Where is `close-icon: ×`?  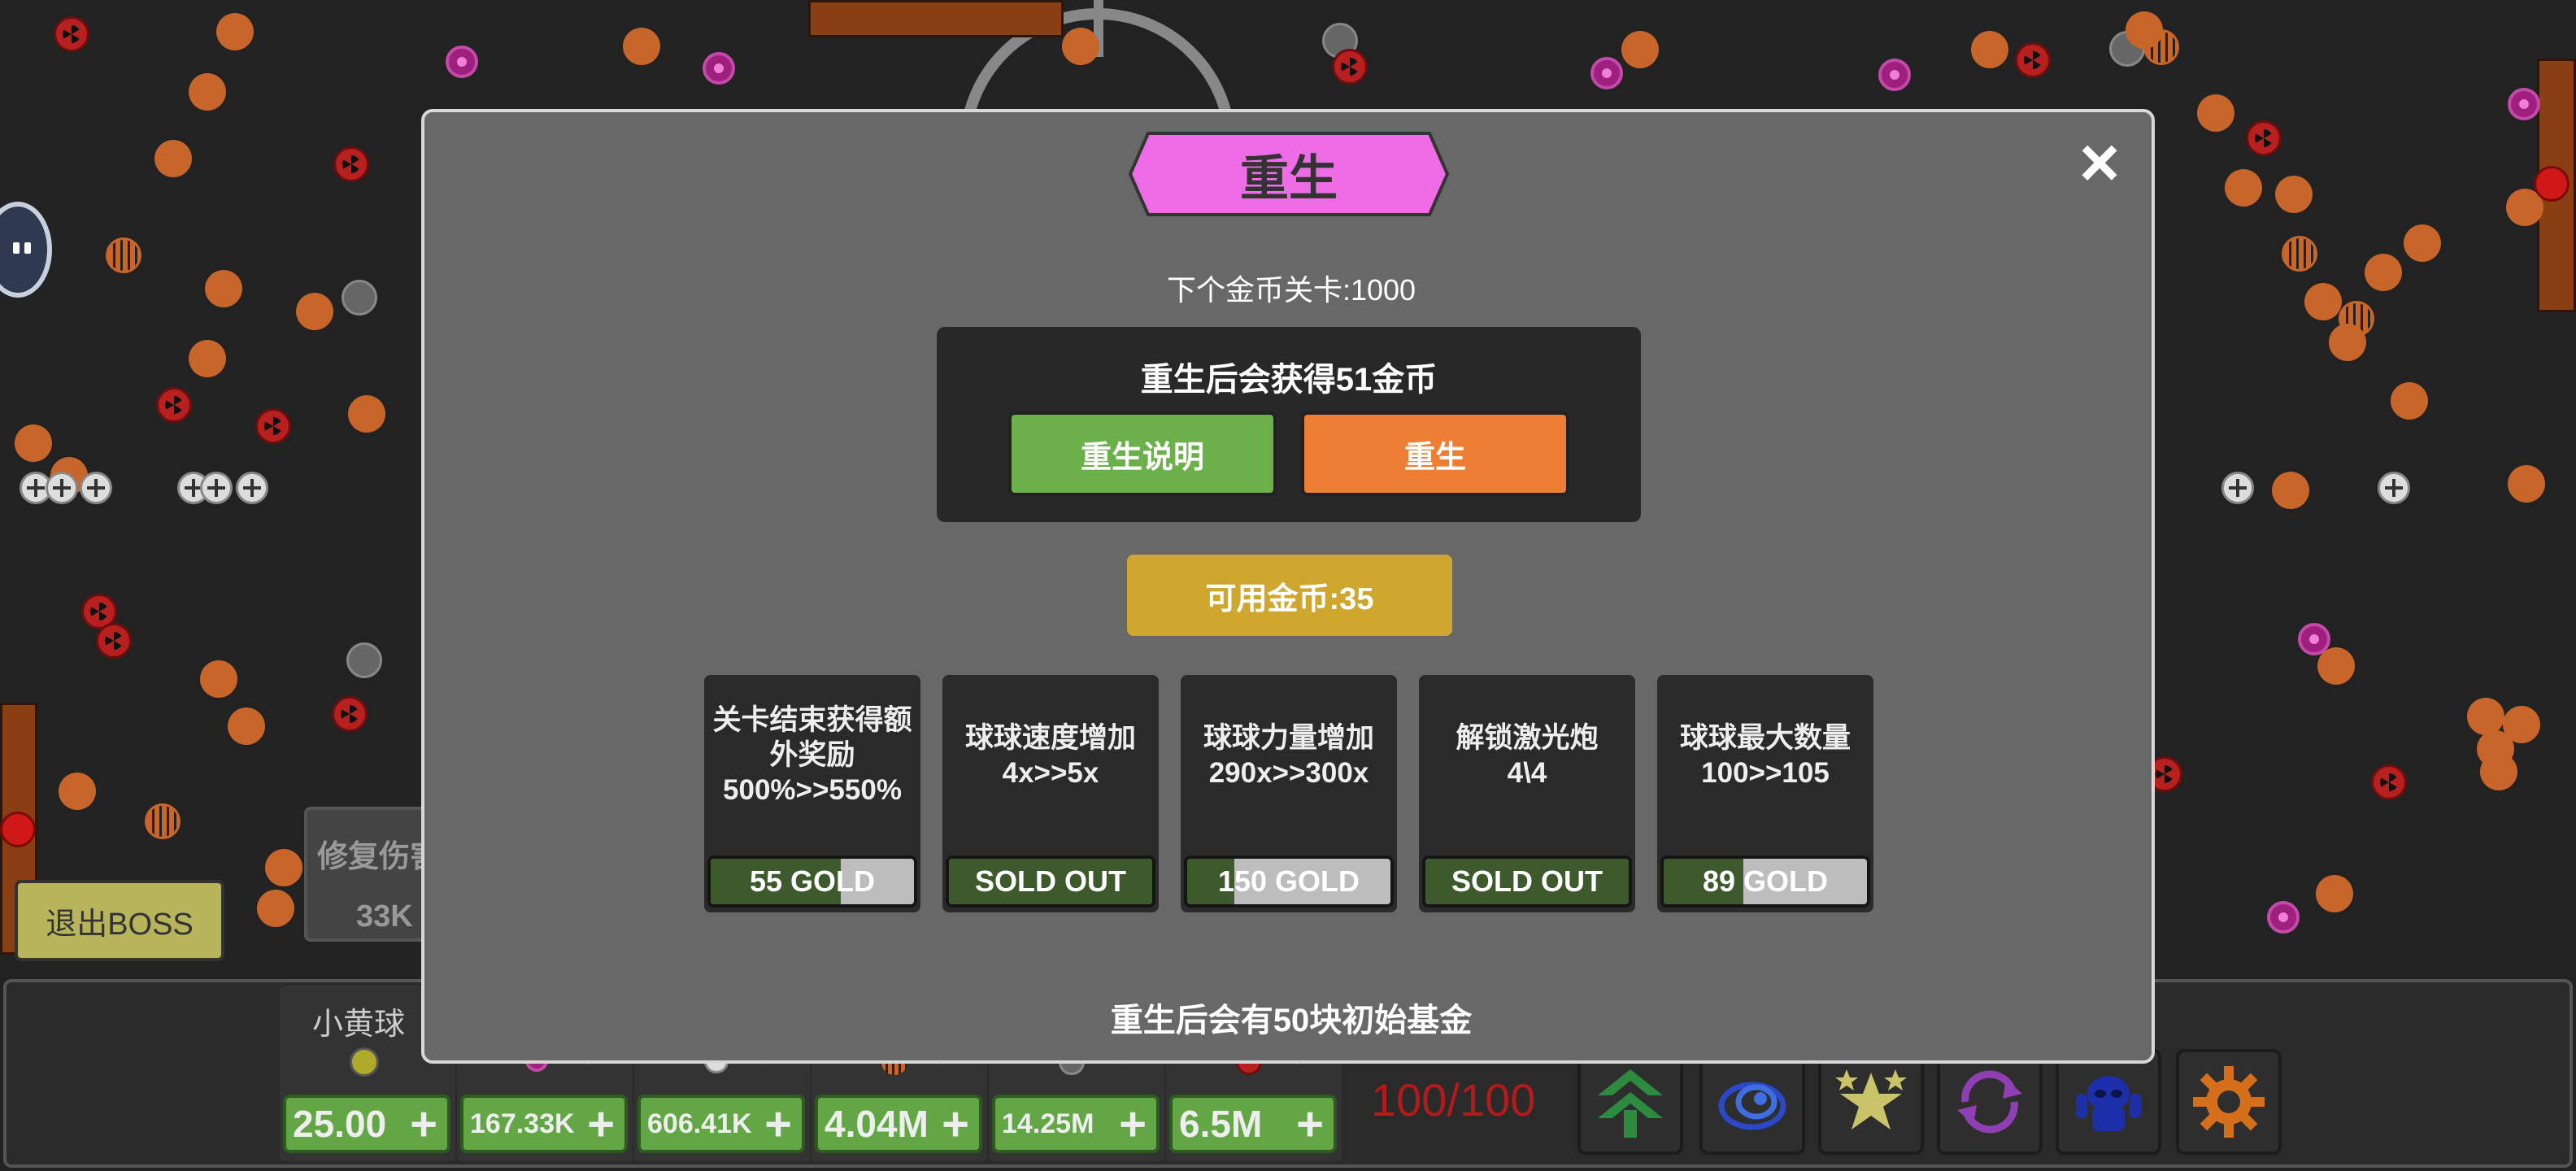
close-icon: × is located at coordinates (2100, 163).